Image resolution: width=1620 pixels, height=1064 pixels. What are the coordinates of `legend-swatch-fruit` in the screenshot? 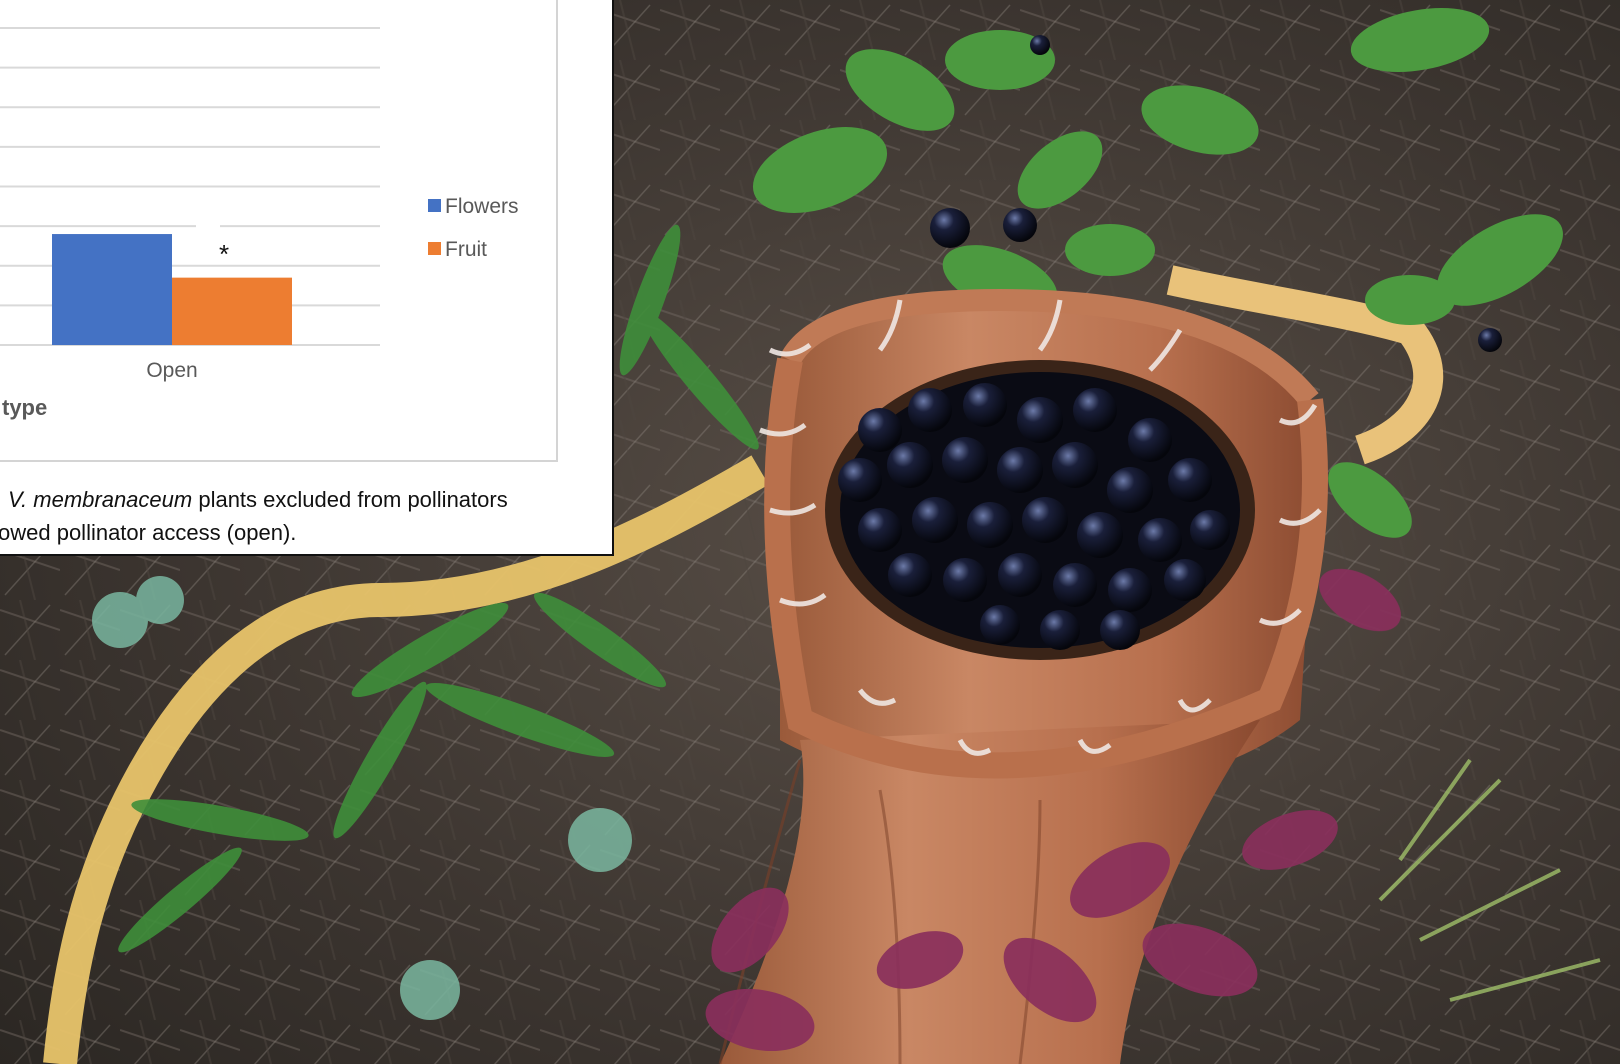 It's located at (434, 248).